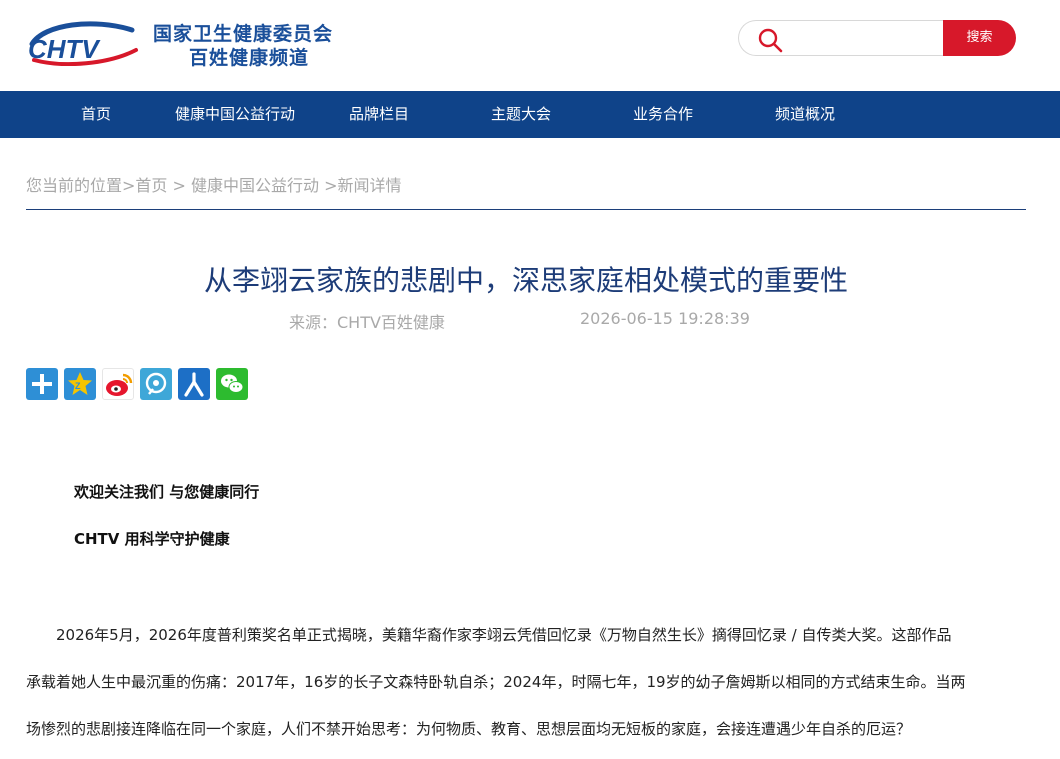 The width and height of the screenshot is (1060, 759). Describe the element at coordinates (367, 322) in the screenshot. I see `article-source: 来源：CHTV百姓健康` at that location.